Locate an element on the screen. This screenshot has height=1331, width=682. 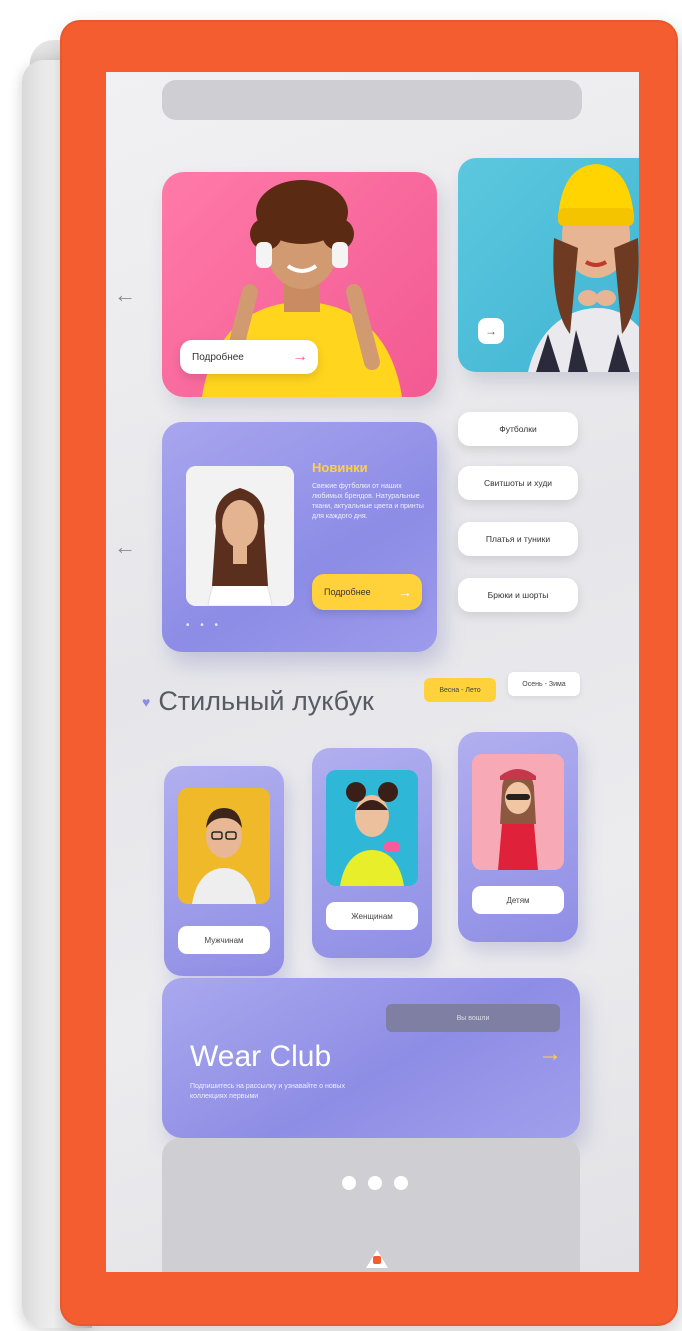
women-photo is located at coordinates (372, 828).